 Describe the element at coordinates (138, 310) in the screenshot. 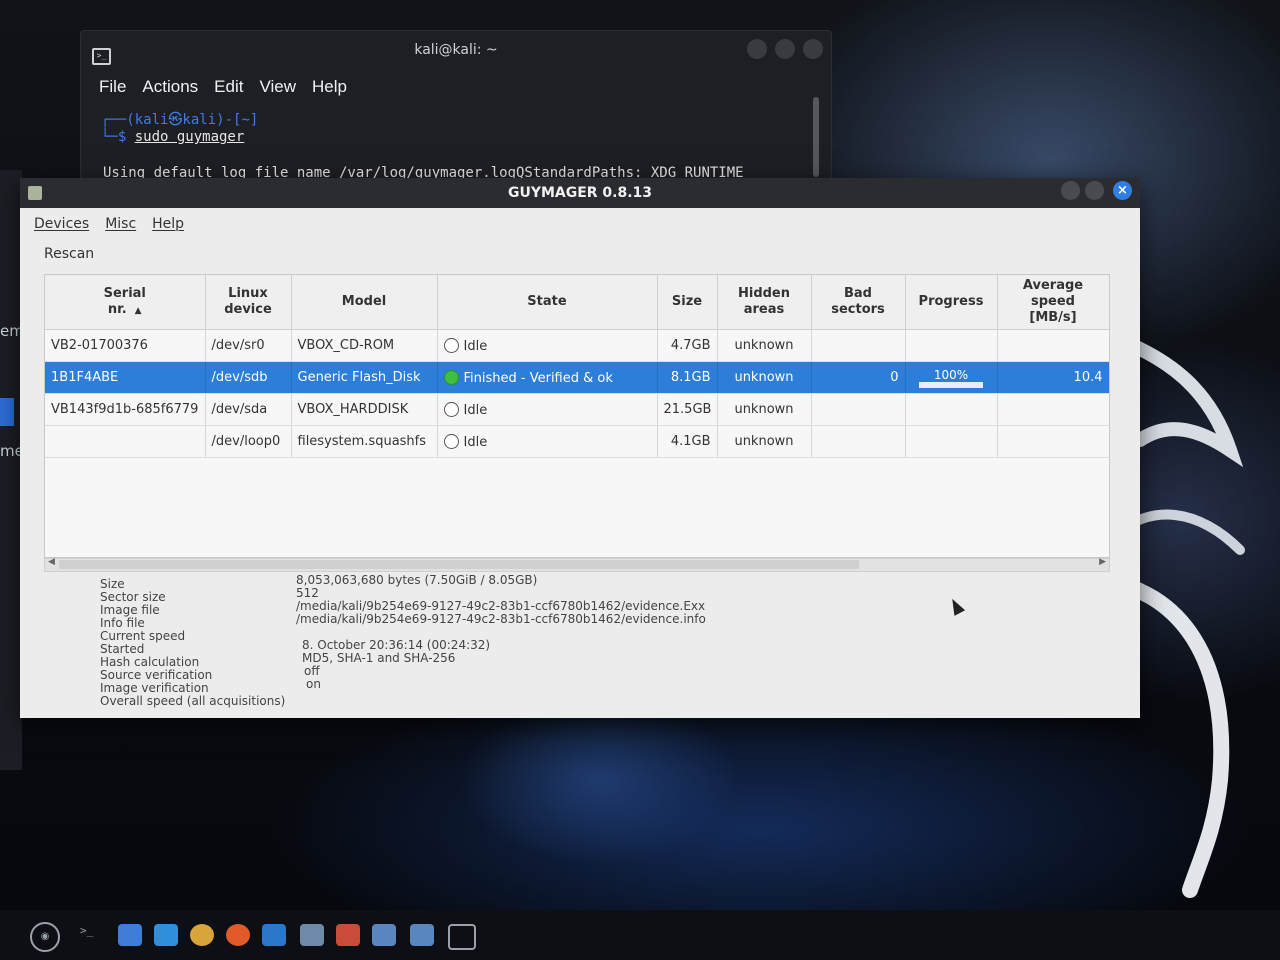

I see `sort-ascending-icon: ▲` at that location.